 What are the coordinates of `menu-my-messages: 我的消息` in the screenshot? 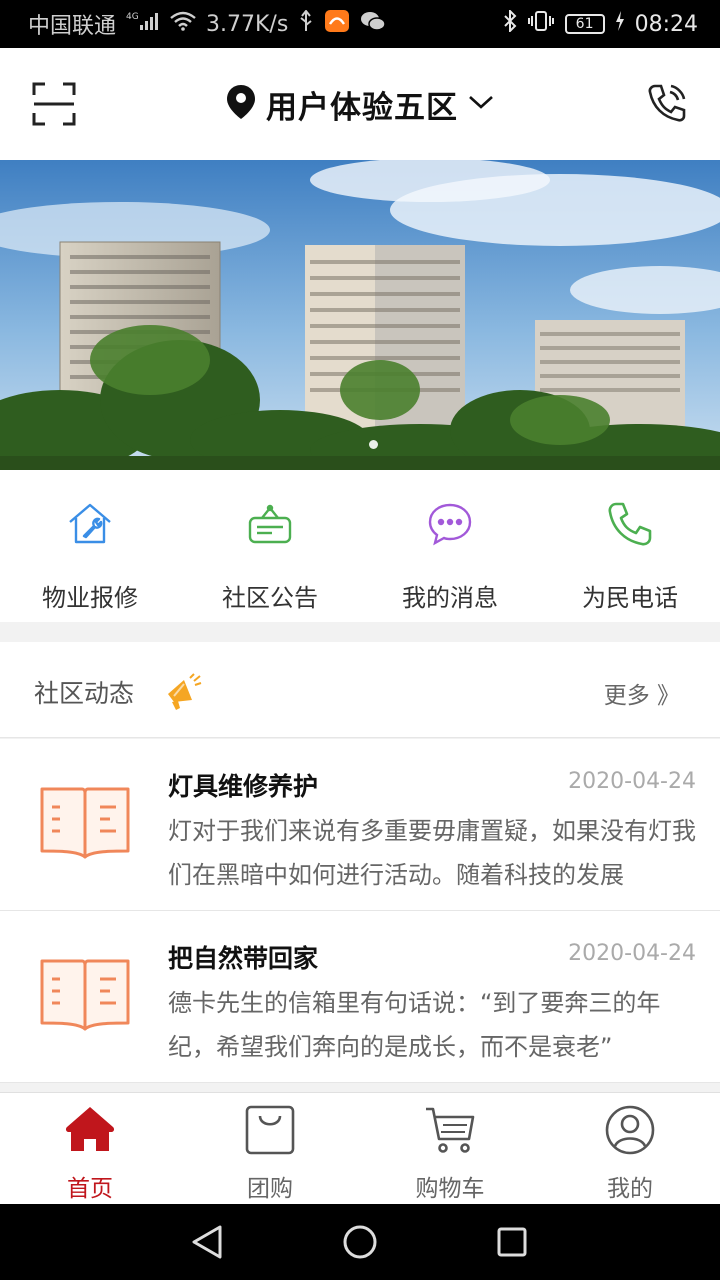 It's located at (450, 546).